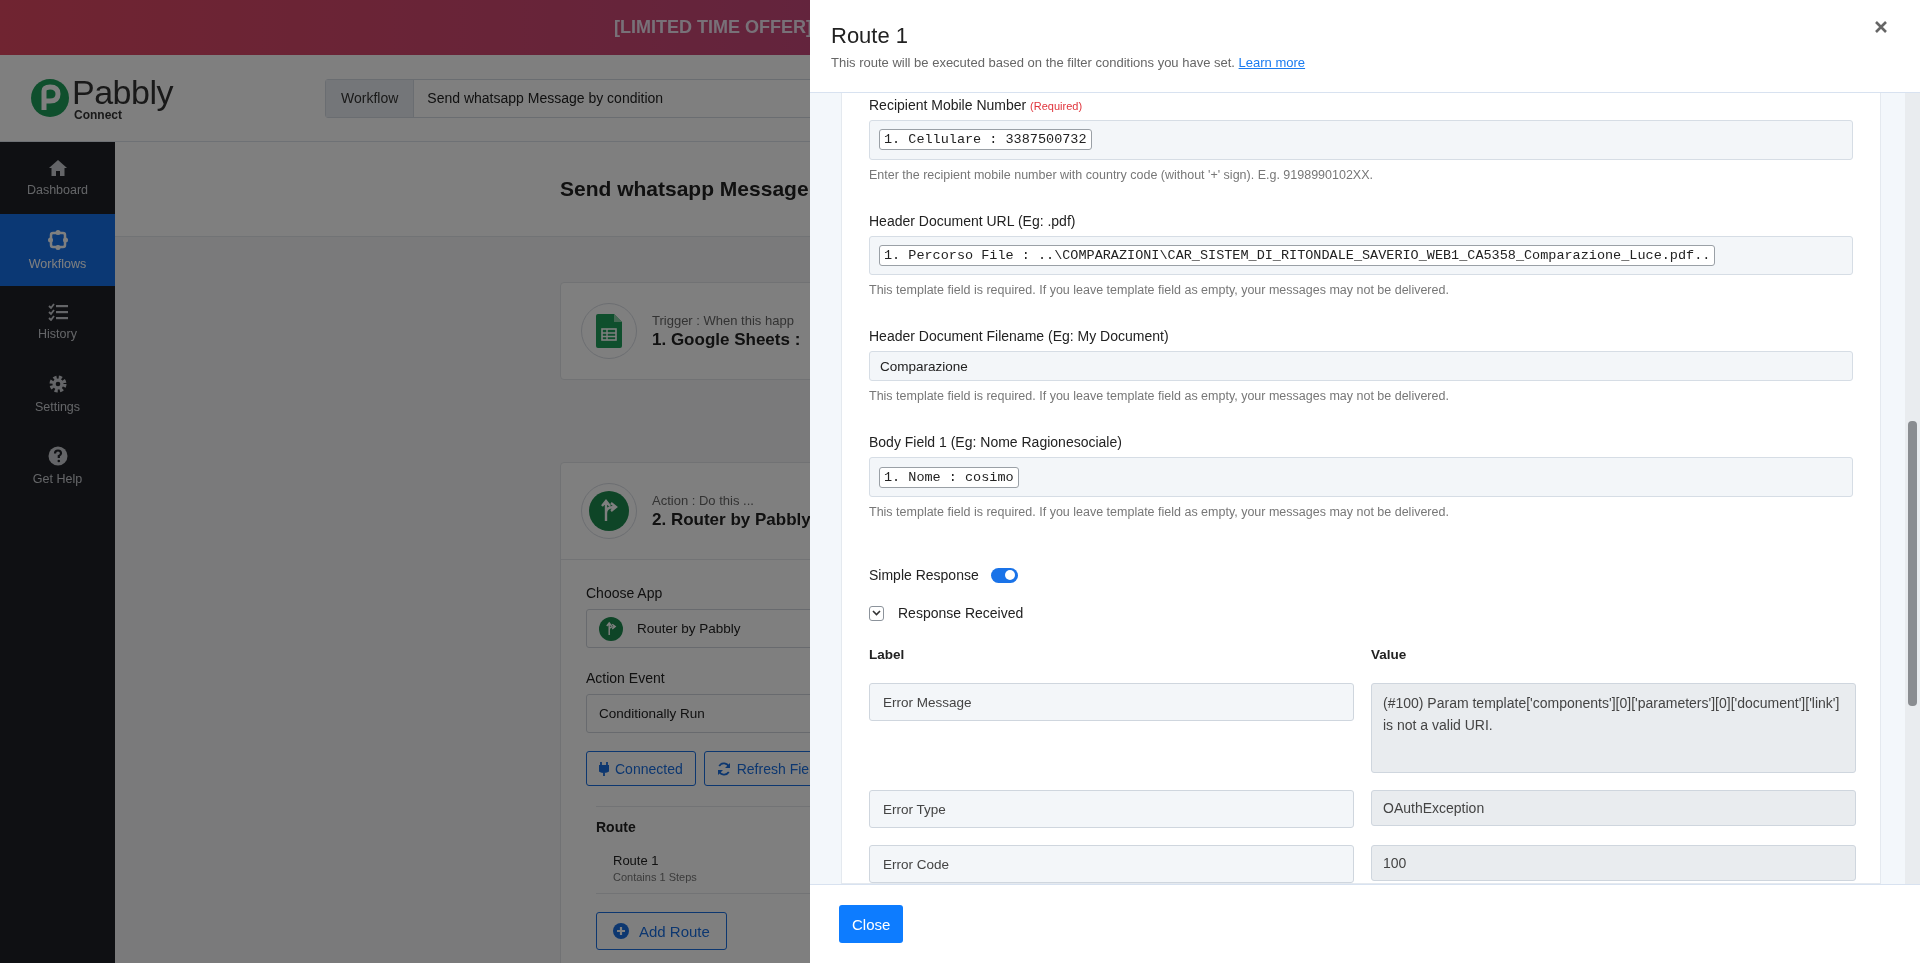  I want to click on promo-text: [LIMITED TIME OFFER], so click(713, 27).